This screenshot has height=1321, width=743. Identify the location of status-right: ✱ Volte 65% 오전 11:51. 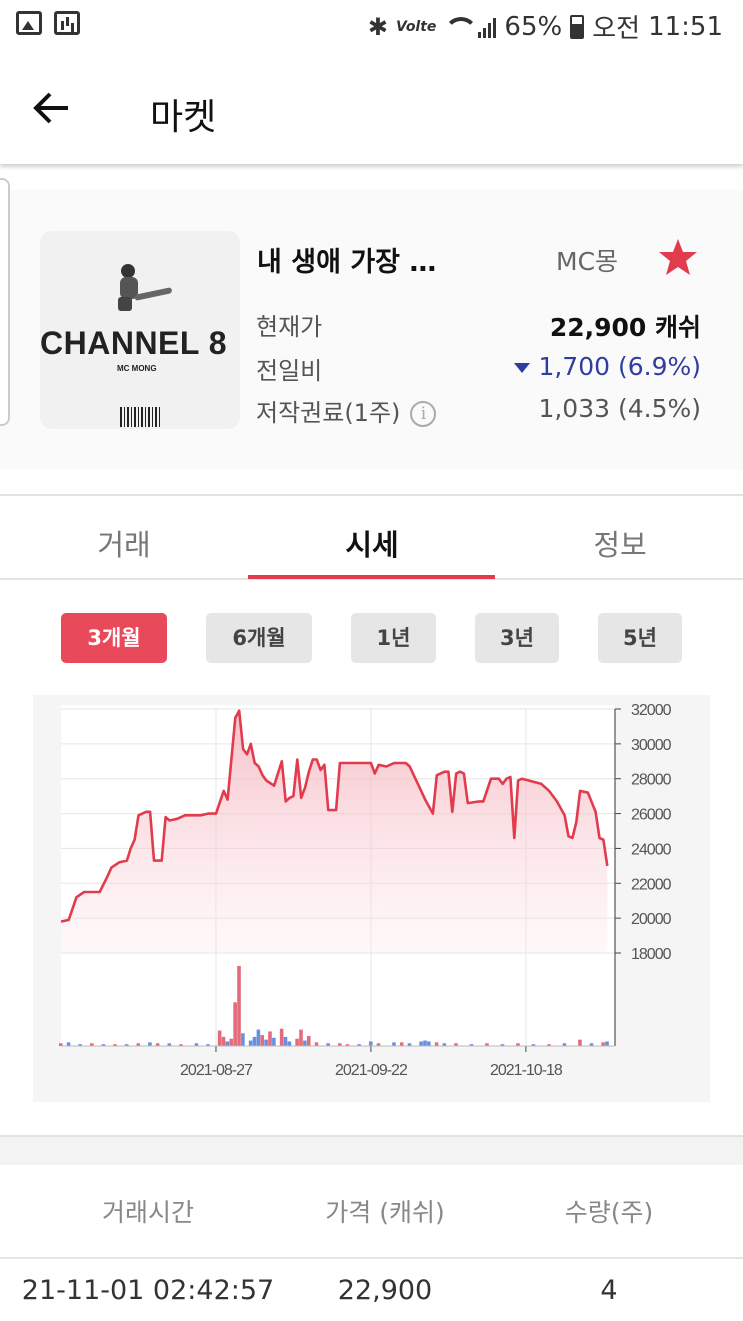
(545, 26).